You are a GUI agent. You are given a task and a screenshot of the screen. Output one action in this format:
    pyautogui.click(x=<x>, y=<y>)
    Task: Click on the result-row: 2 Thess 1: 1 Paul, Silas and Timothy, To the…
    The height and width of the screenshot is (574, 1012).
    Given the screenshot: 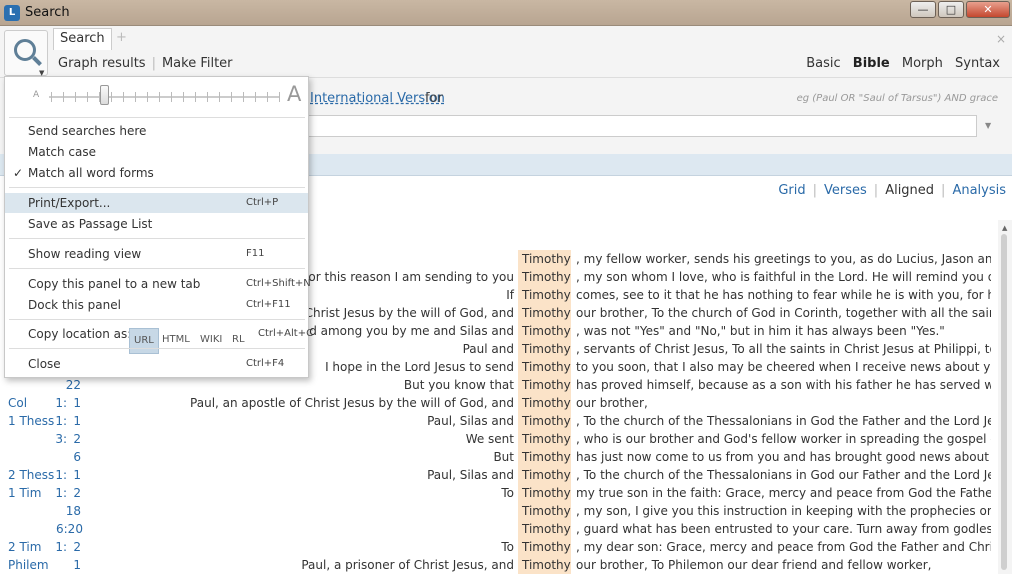 What is the action you would take?
    pyautogui.click(x=499, y=475)
    